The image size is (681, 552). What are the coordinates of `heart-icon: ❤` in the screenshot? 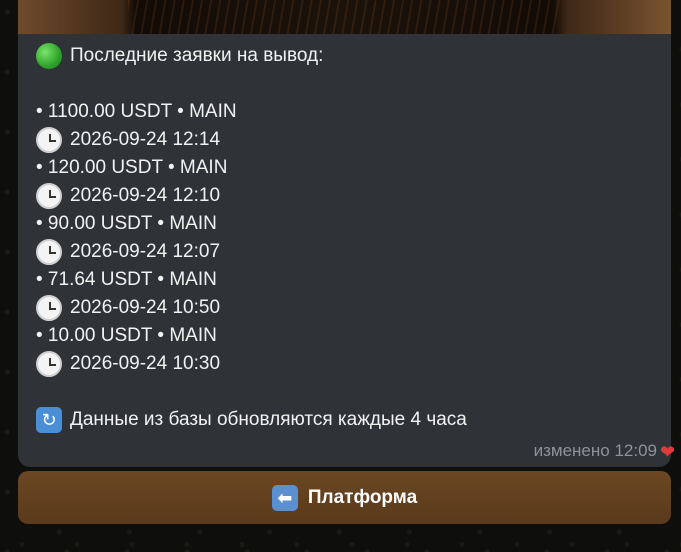 It's located at (670, 452).